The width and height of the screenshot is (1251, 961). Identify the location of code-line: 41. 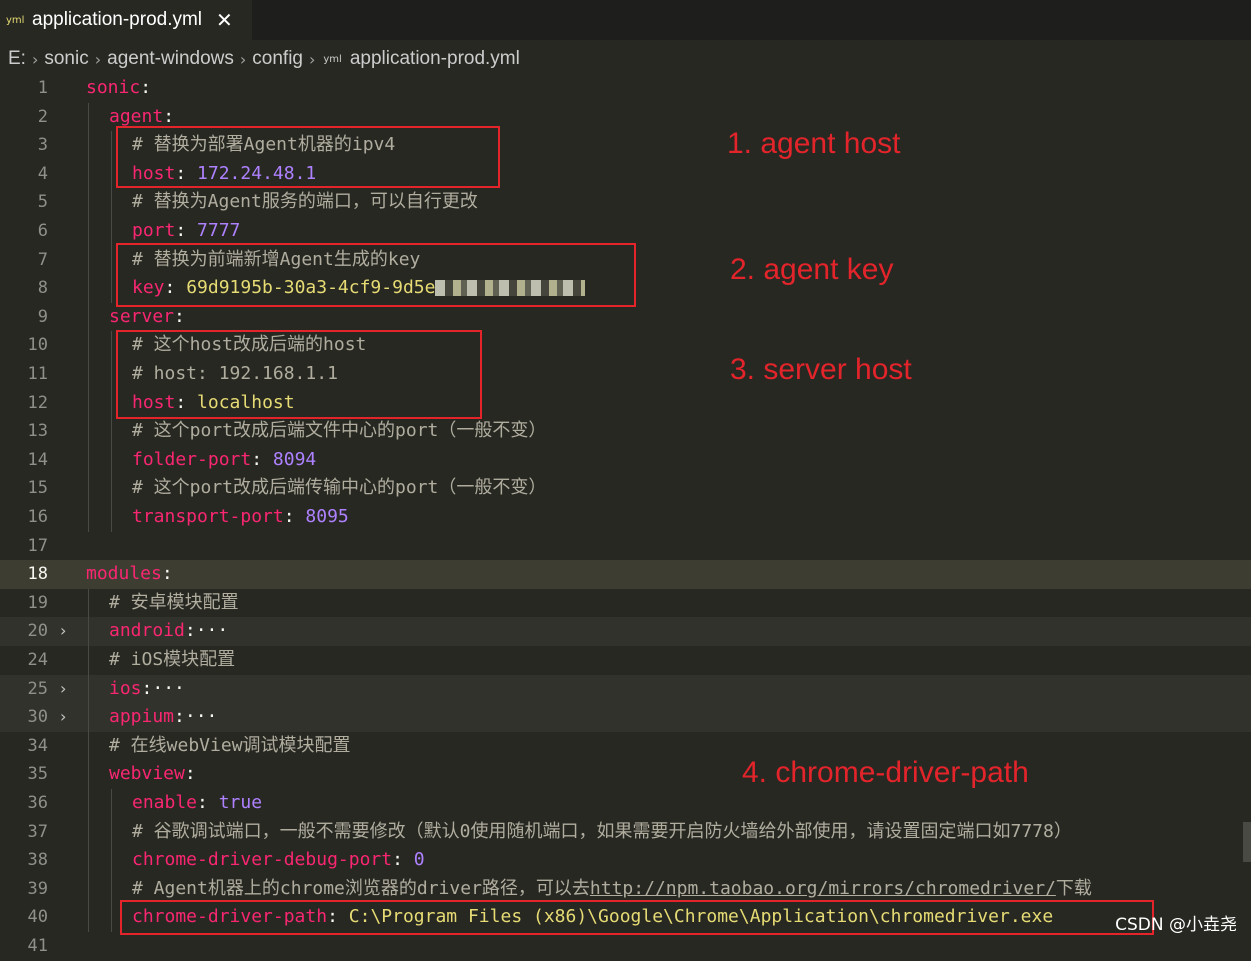
(625, 946).